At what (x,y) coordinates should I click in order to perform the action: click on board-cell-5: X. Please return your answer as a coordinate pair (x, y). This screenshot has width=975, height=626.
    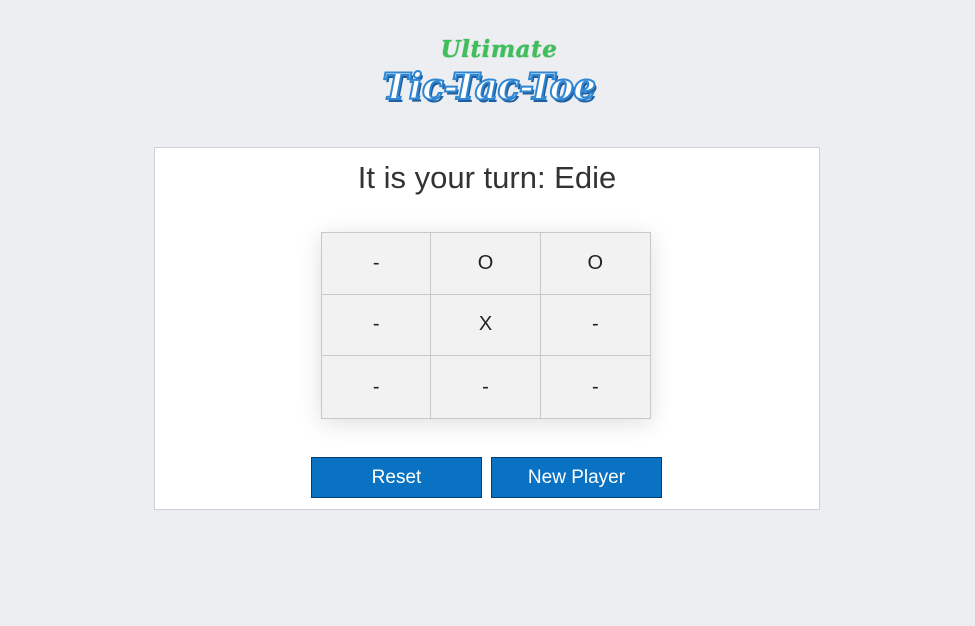
    Looking at the image, I should click on (486, 325).